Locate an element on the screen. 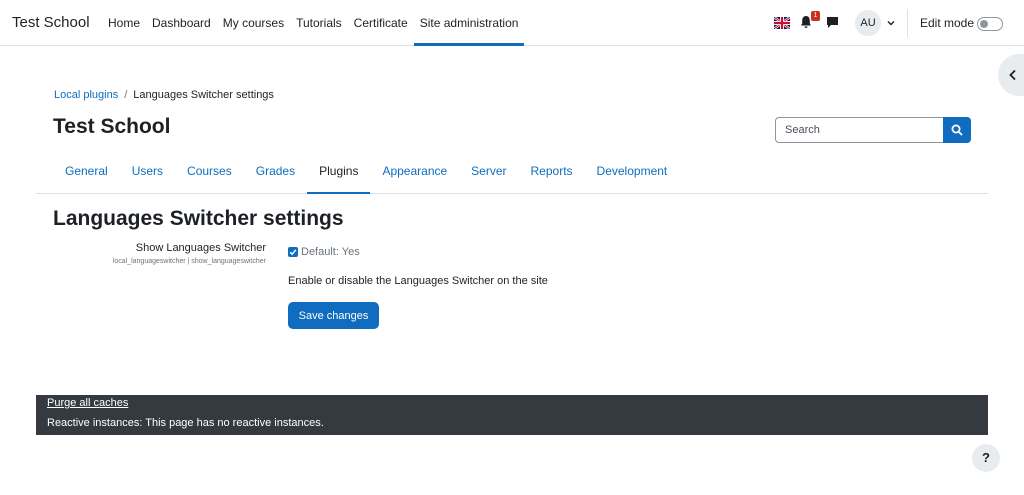 The width and height of the screenshot is (1024, 495). nav-my-courses: My courses is located at coordinates (253, 23).